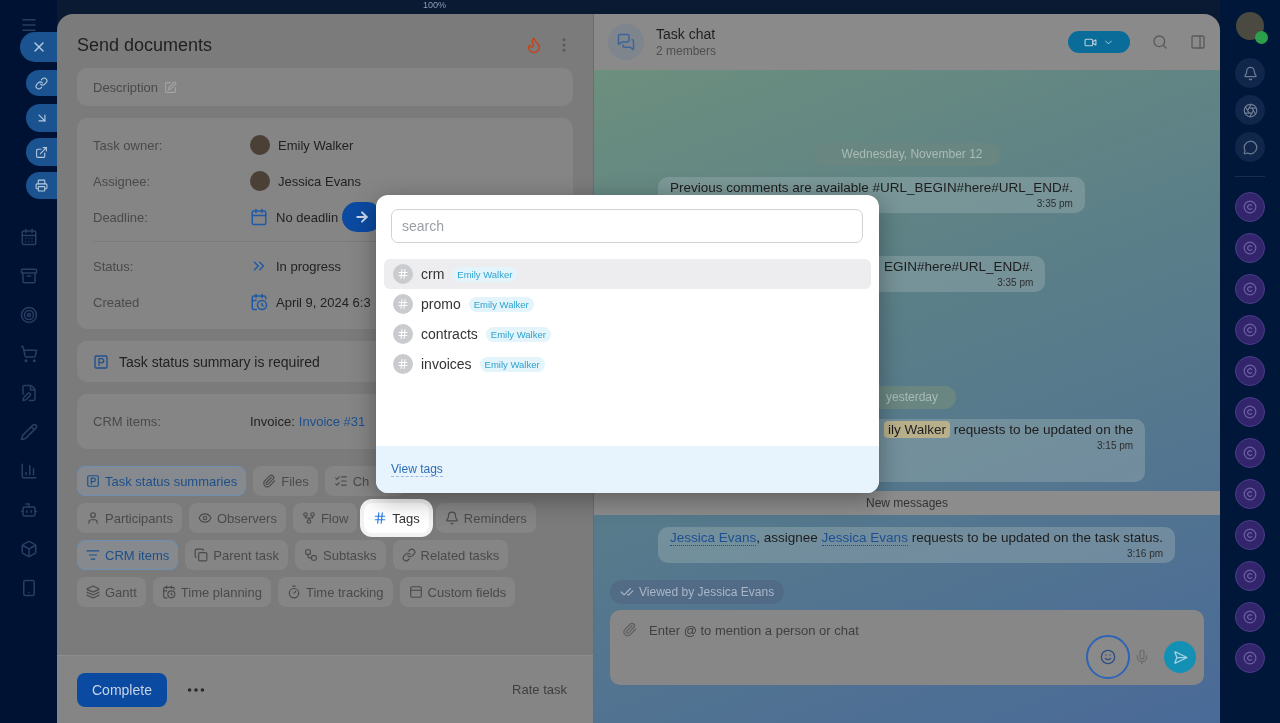 The height and width of the screenshot is (723, 1280). Describe the element at coordinates (408, 555) in the screenshot. I see `link-icon` at that location.